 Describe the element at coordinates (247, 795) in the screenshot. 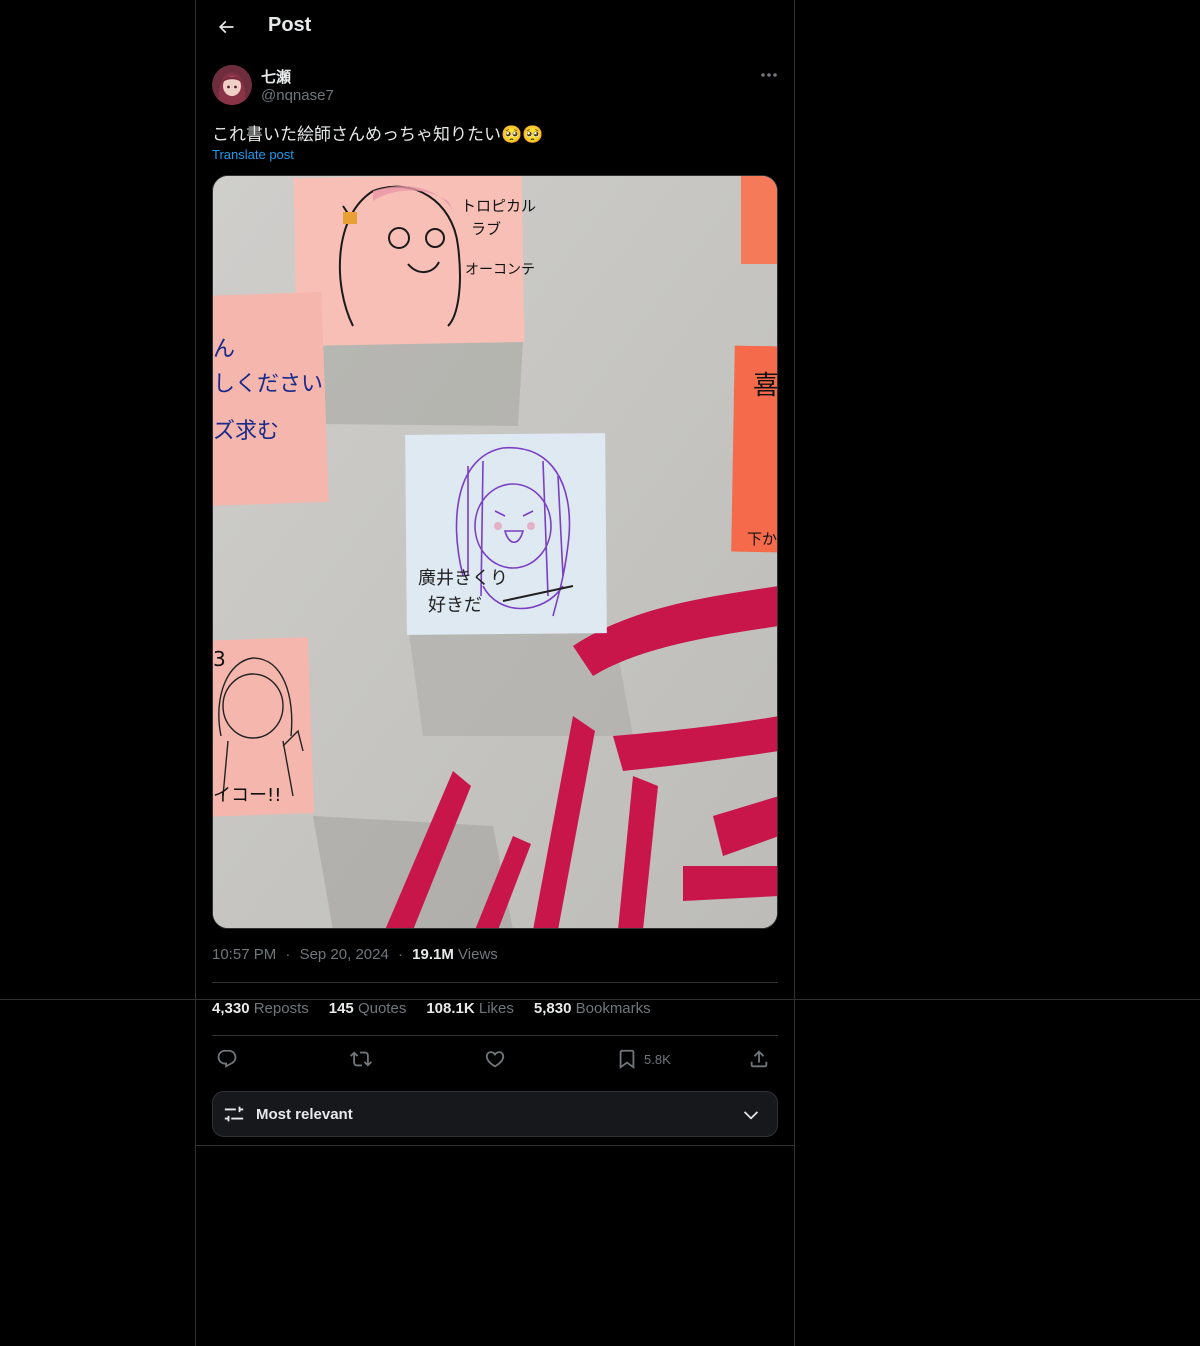

I see `bottom-left-note-text: イコー!!` at that location.